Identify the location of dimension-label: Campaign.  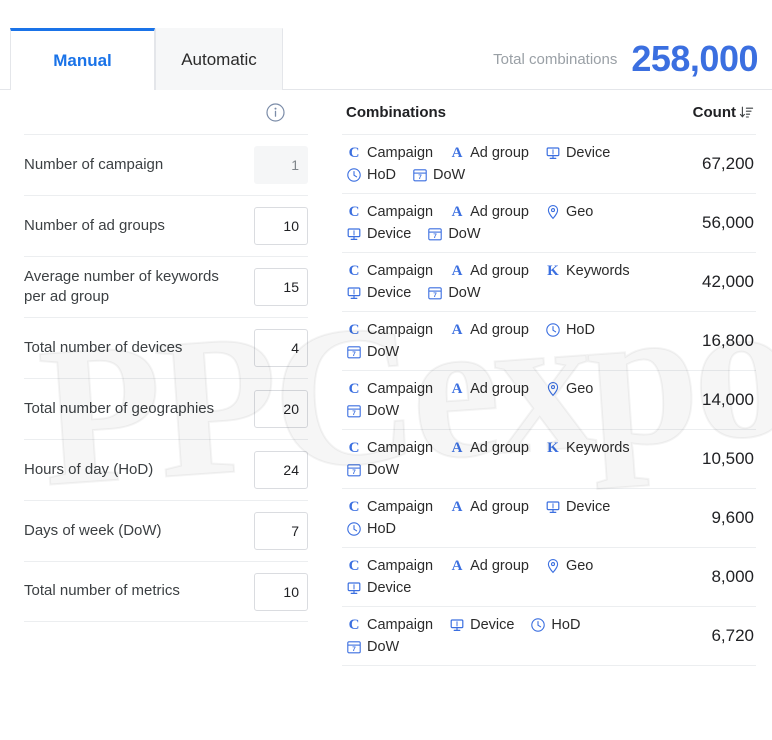
(400, 330).